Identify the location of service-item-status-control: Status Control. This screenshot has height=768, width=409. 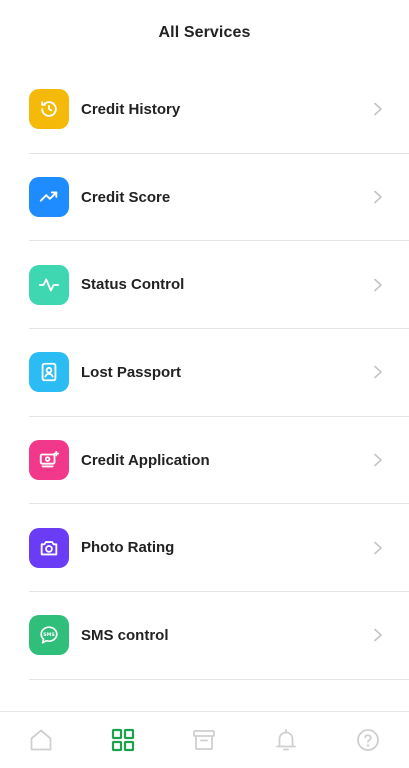
(219, 285).